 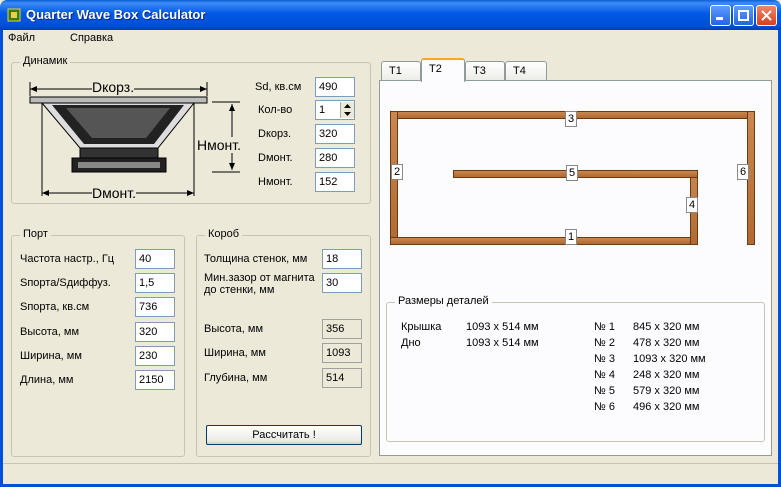 I want to click on close-button, so click(x=766, y=15).